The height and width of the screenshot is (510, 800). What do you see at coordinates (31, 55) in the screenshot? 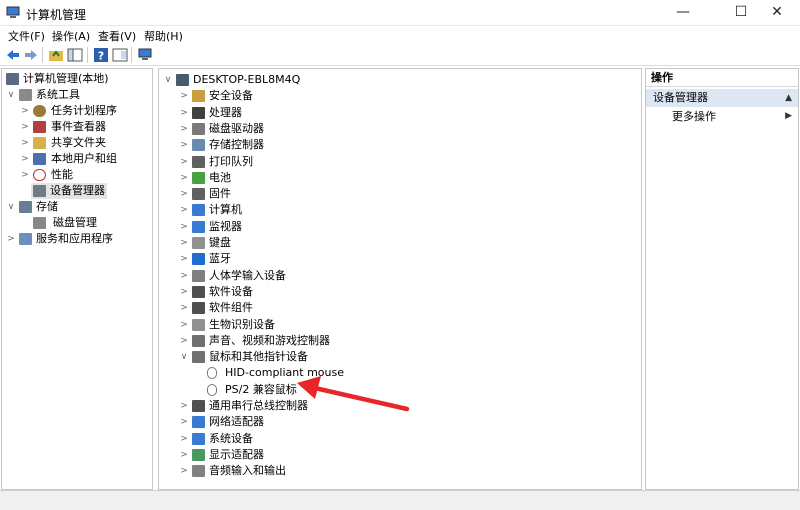
I see `forward-arrow-icon` at bounding box center [31, 55].